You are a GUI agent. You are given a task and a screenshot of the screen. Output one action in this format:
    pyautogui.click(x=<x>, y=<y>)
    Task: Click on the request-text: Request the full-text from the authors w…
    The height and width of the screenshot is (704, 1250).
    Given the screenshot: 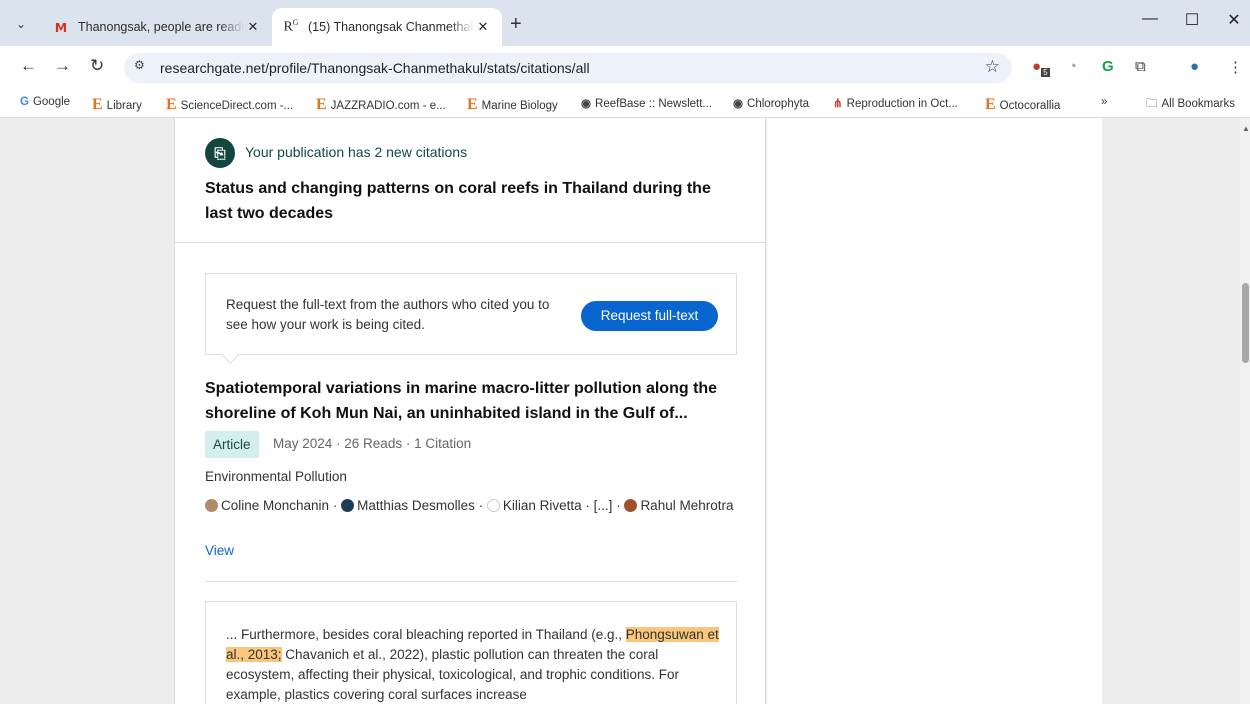 What is the action you would take?
    pyautogui.click(x=388, y=314)
    